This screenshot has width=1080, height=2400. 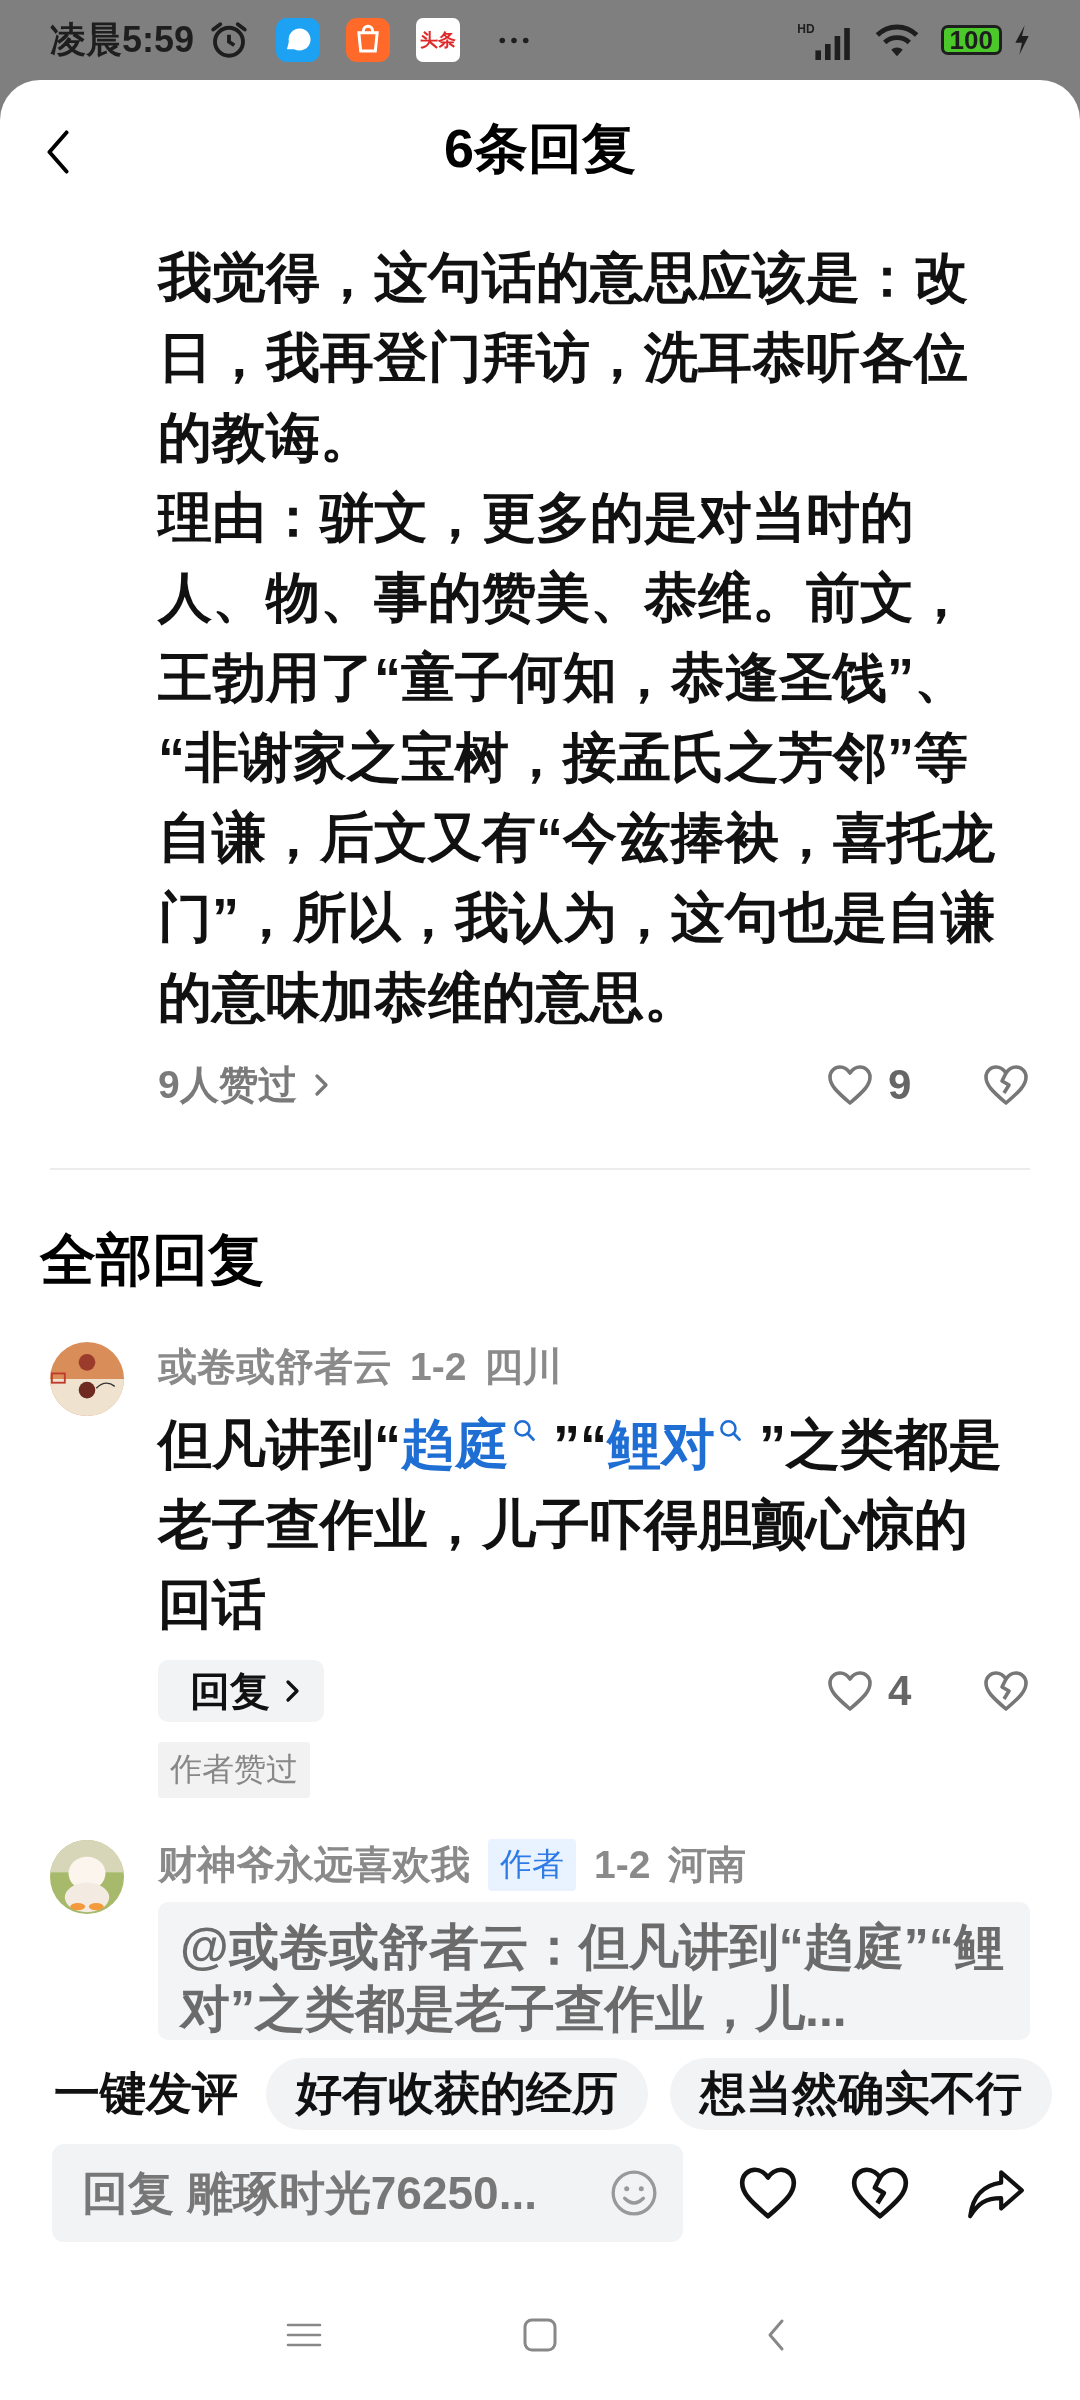 I want to click on section-title: 全部回复, so click(x=152, y=1260).